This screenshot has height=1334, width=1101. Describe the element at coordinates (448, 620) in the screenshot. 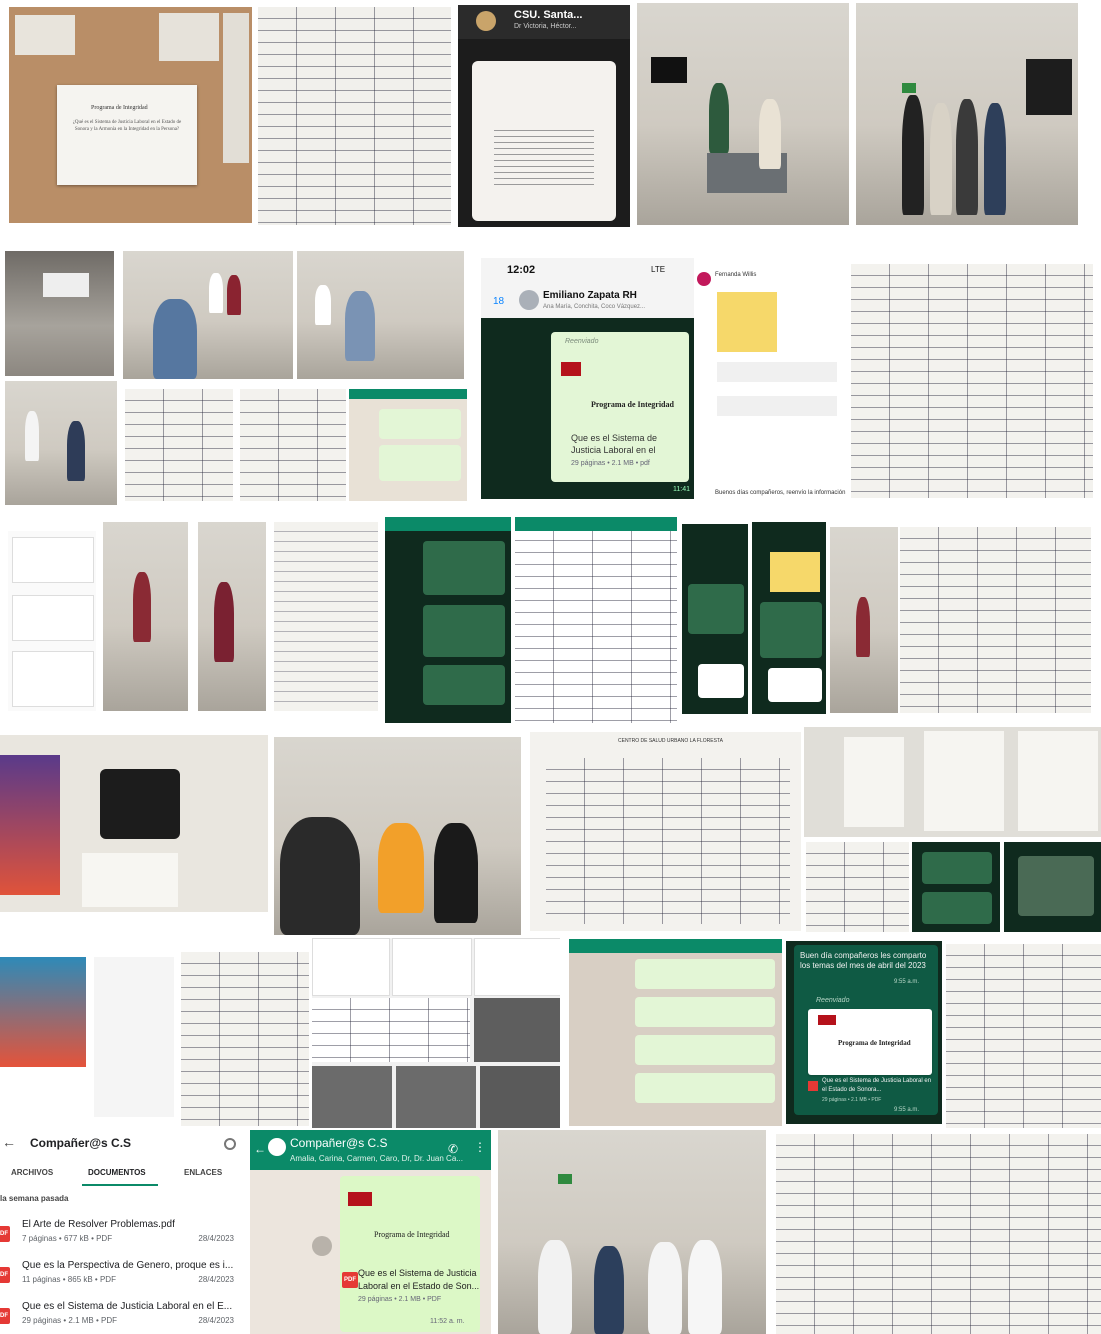

I see `whatsapp-capacitaciones` at that location.